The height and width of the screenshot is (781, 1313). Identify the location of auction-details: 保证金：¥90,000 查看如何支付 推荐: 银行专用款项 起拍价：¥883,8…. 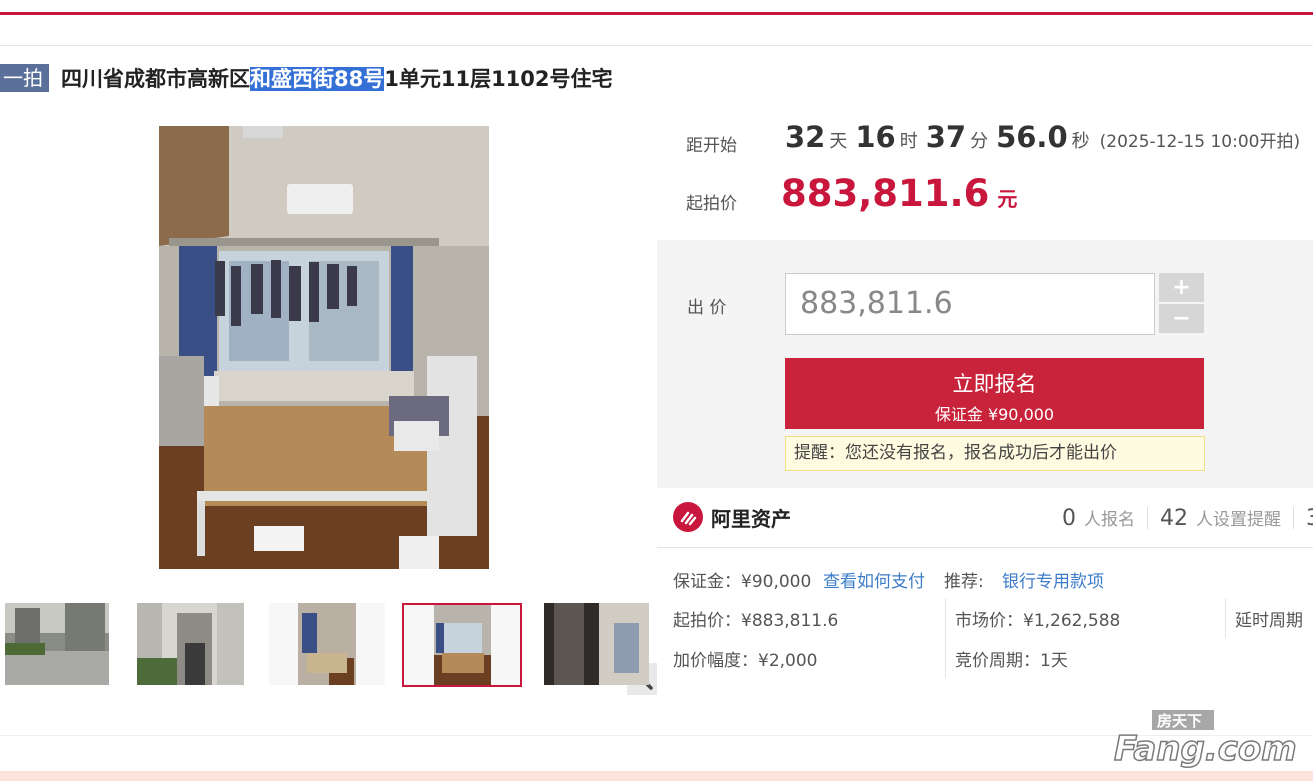
(985, 618).